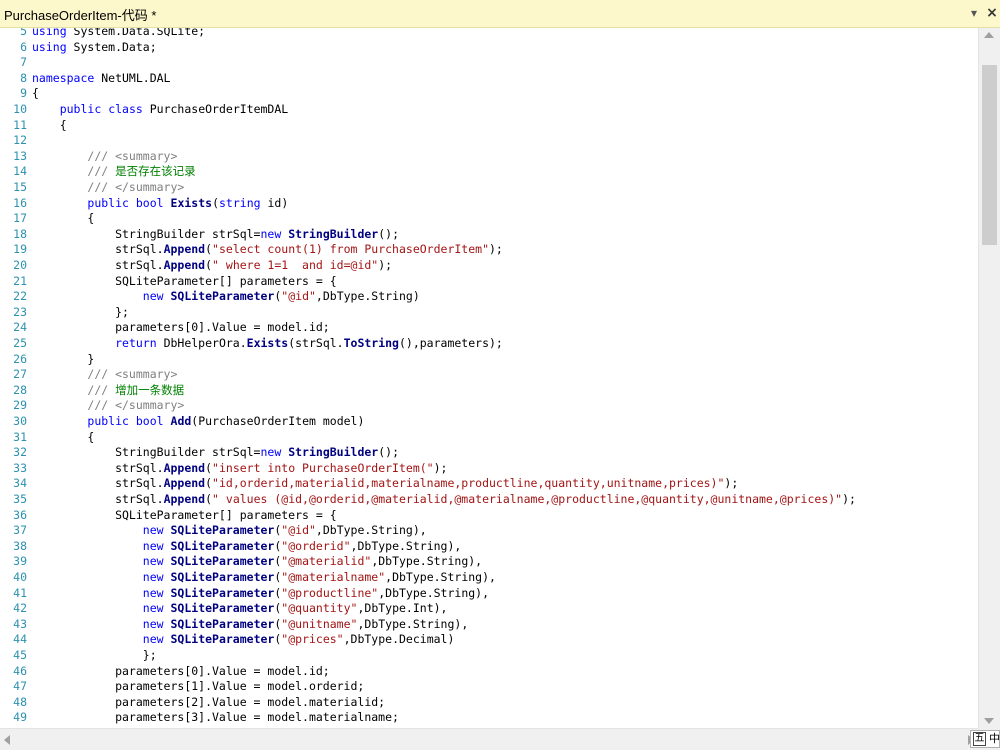 The image size is (1000, 750). Describe the element at coordinates (367, 296) in the screenshot. I see `code-token: ,DbType.String)` at that location.